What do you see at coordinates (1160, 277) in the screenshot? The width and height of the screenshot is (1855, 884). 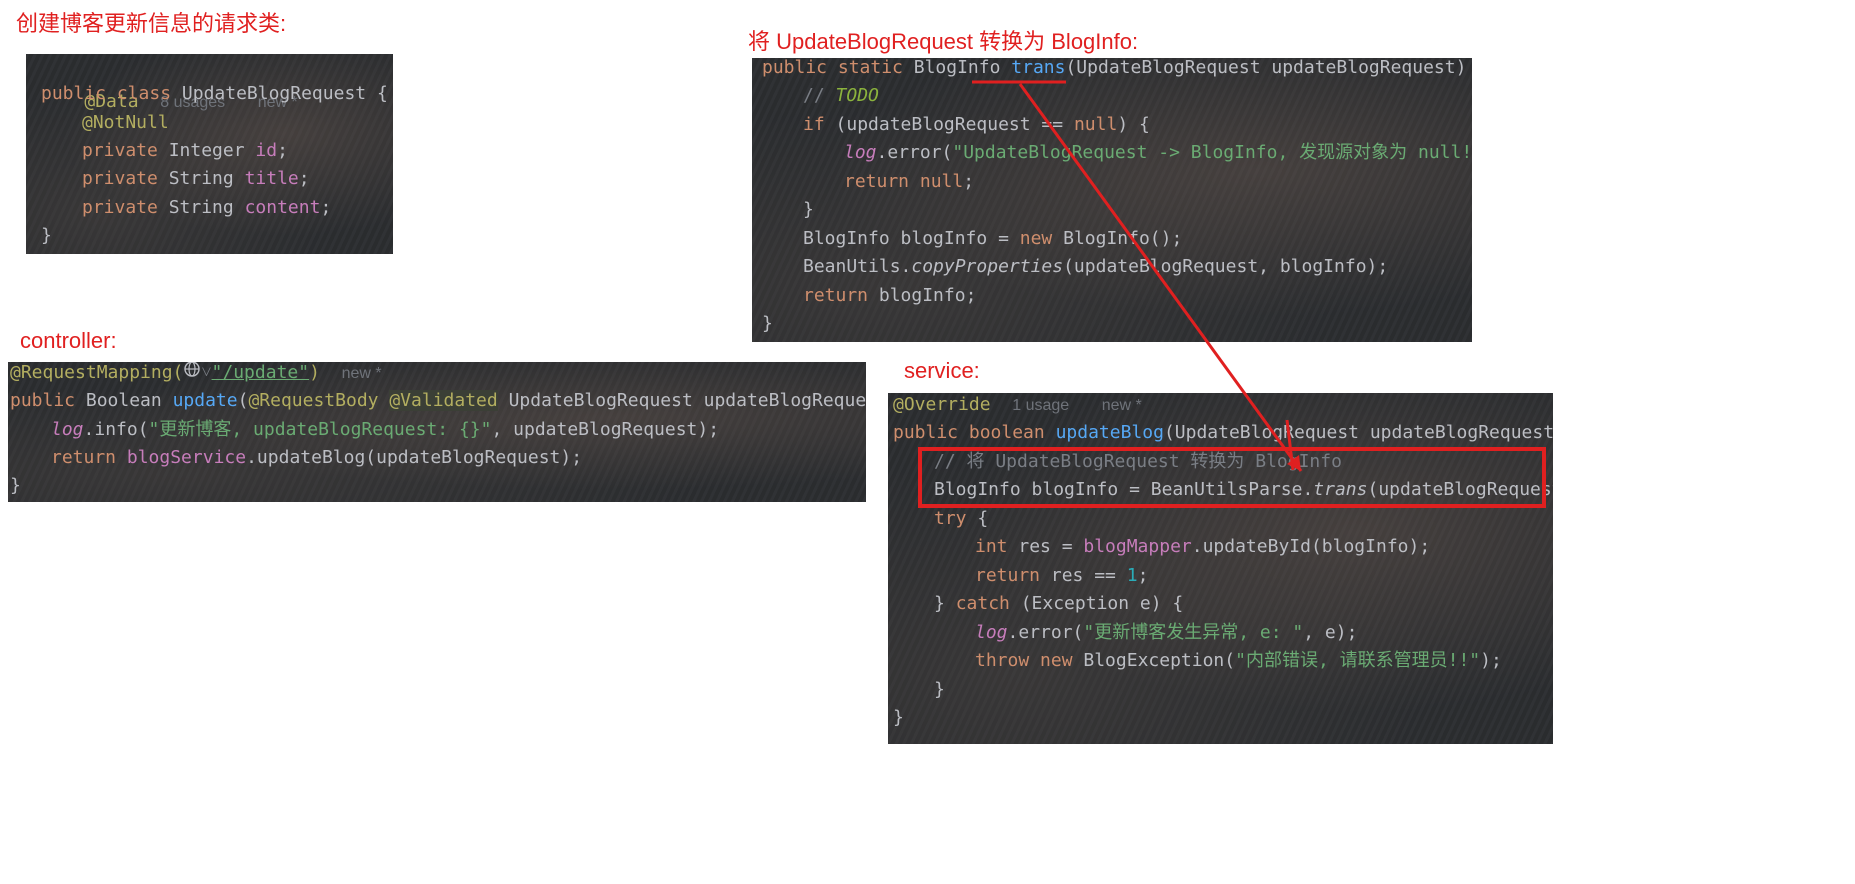 I see `arrow-shaft` at bounding box center [1160, 277].